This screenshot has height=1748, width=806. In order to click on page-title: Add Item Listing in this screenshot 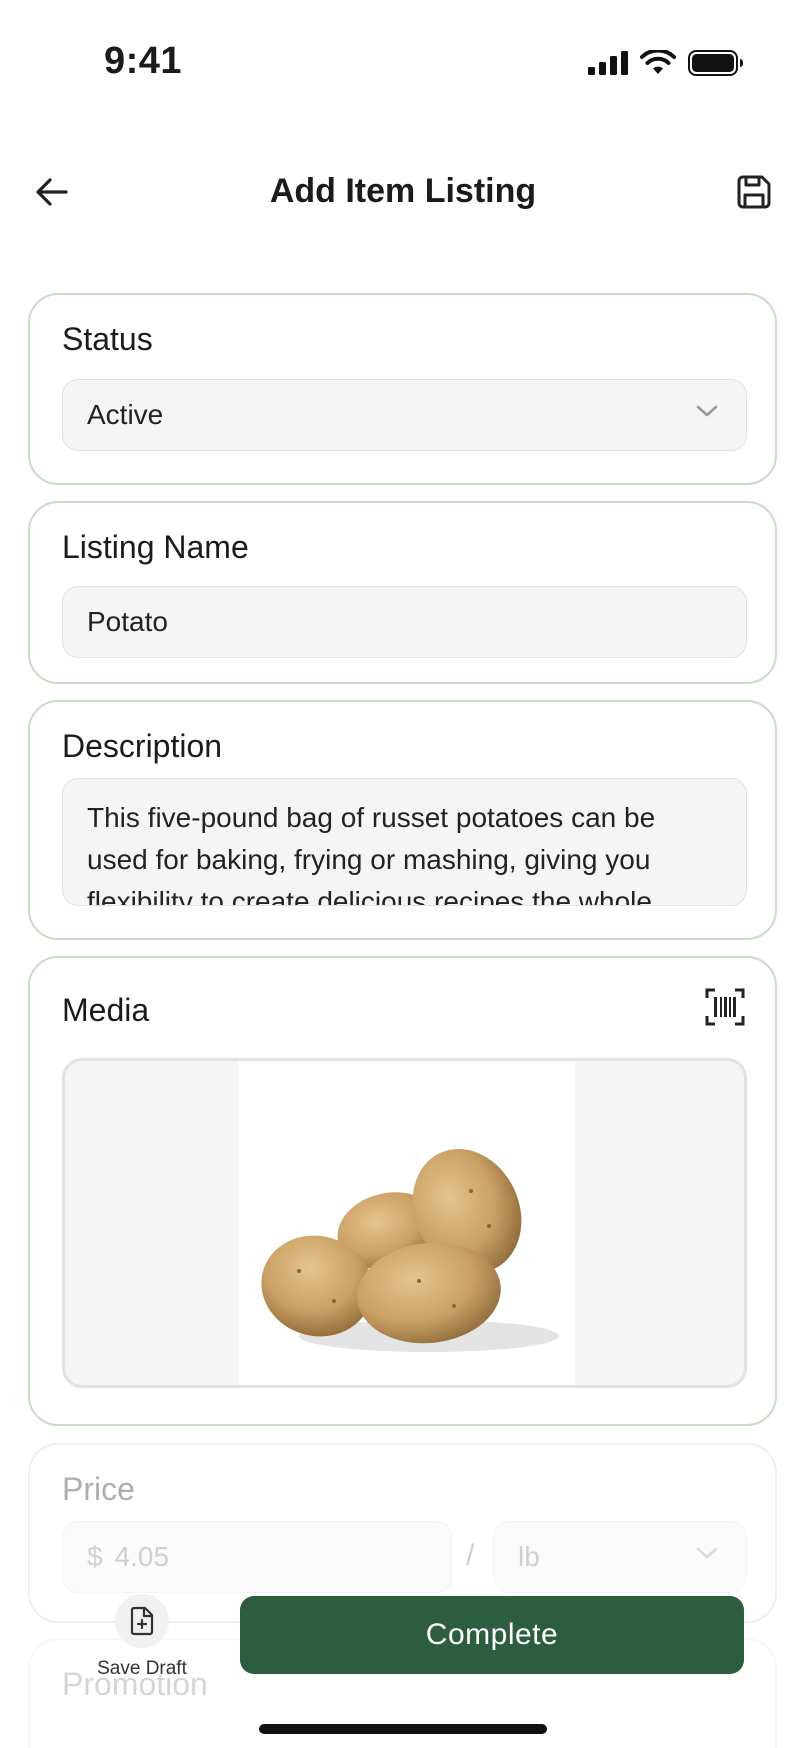, I will do `click(403, 191)`.